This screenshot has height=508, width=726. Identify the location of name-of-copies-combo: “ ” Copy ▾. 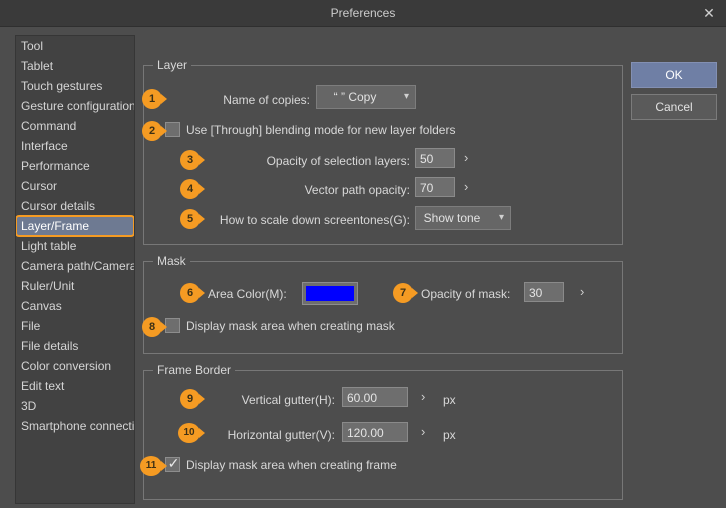
(366, 97).